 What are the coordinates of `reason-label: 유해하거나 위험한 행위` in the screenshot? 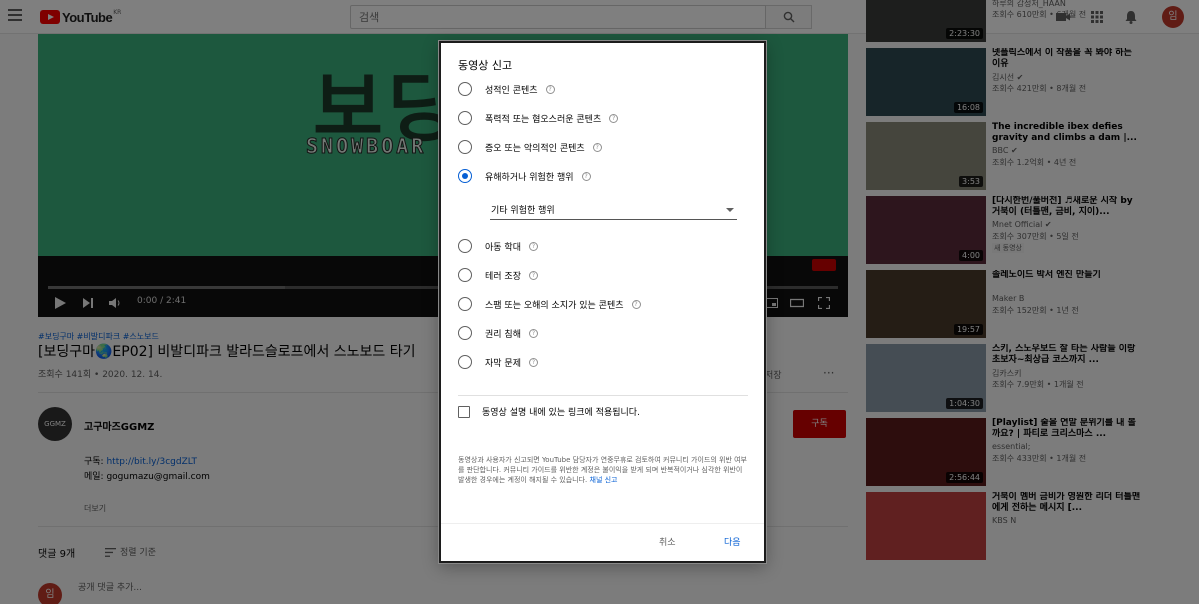 It's located at (529, 177).